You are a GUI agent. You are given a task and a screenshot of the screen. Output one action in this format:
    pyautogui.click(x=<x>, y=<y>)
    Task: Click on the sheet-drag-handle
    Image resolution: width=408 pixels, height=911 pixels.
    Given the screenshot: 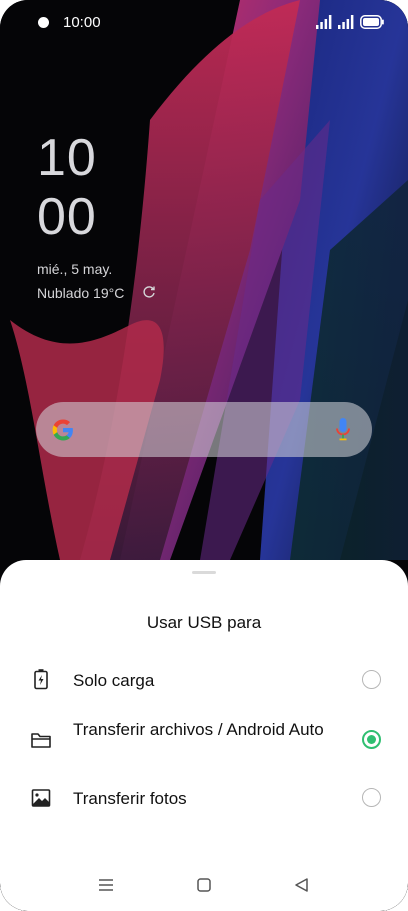 What is the action you would take?
    pyautogui.click(x=204, y=572)
    